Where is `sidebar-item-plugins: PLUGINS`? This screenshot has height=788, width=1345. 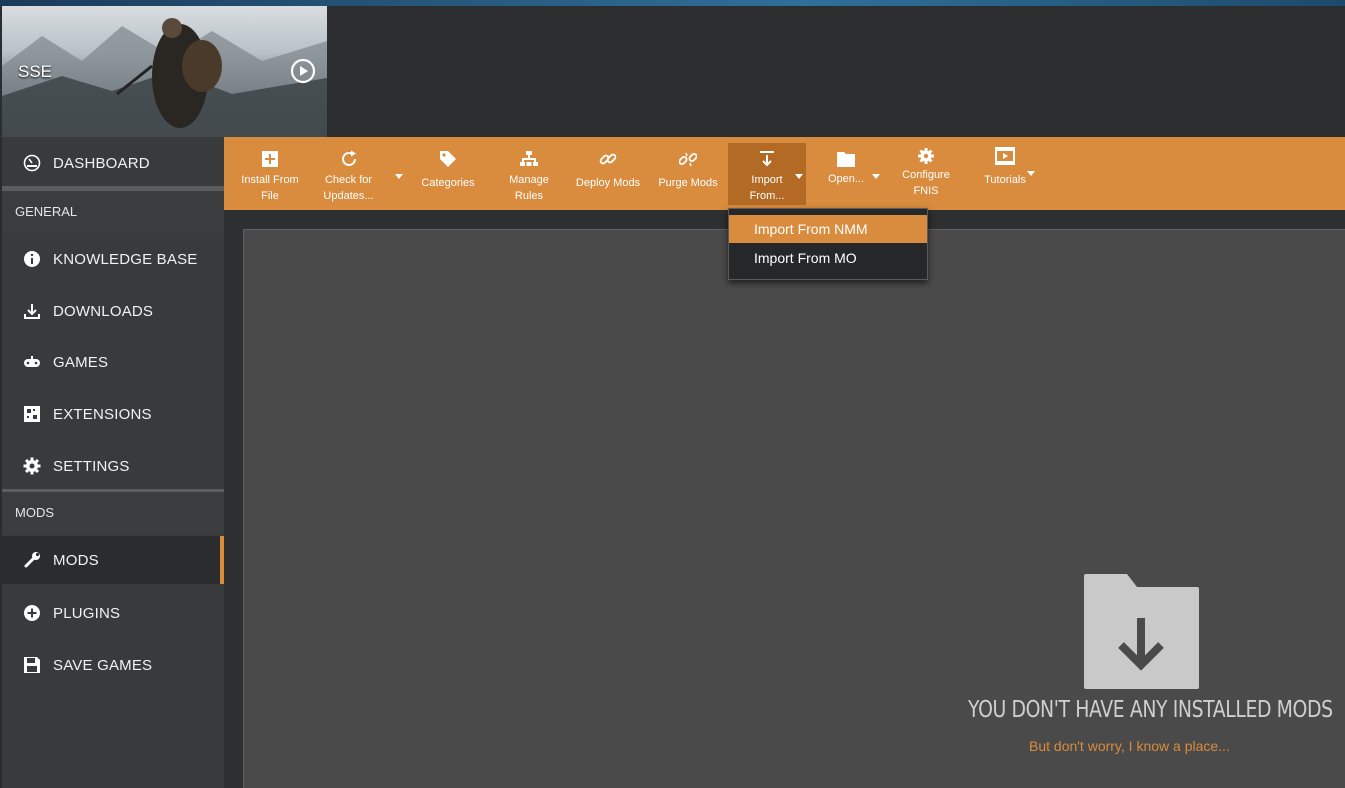 sidebar-item-plugins: PLUGINS is located at coordinates (113, 613).